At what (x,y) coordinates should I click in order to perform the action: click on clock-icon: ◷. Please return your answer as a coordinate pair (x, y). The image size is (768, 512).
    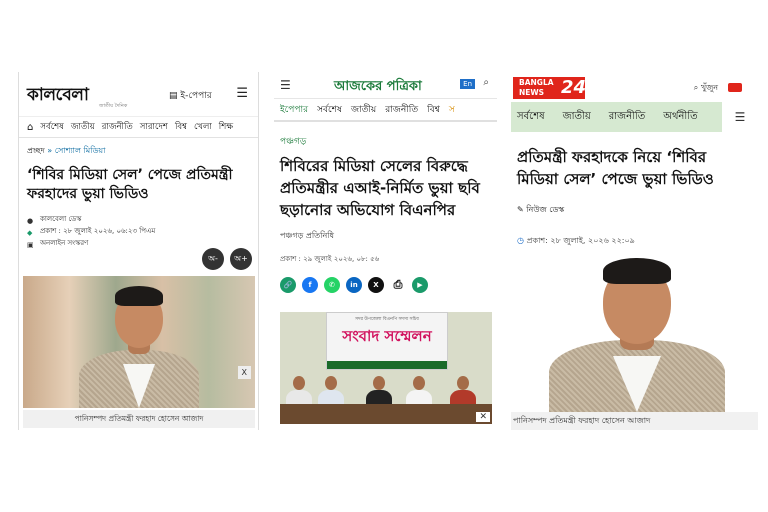
    Looking at the image, I should click on (520, 240).